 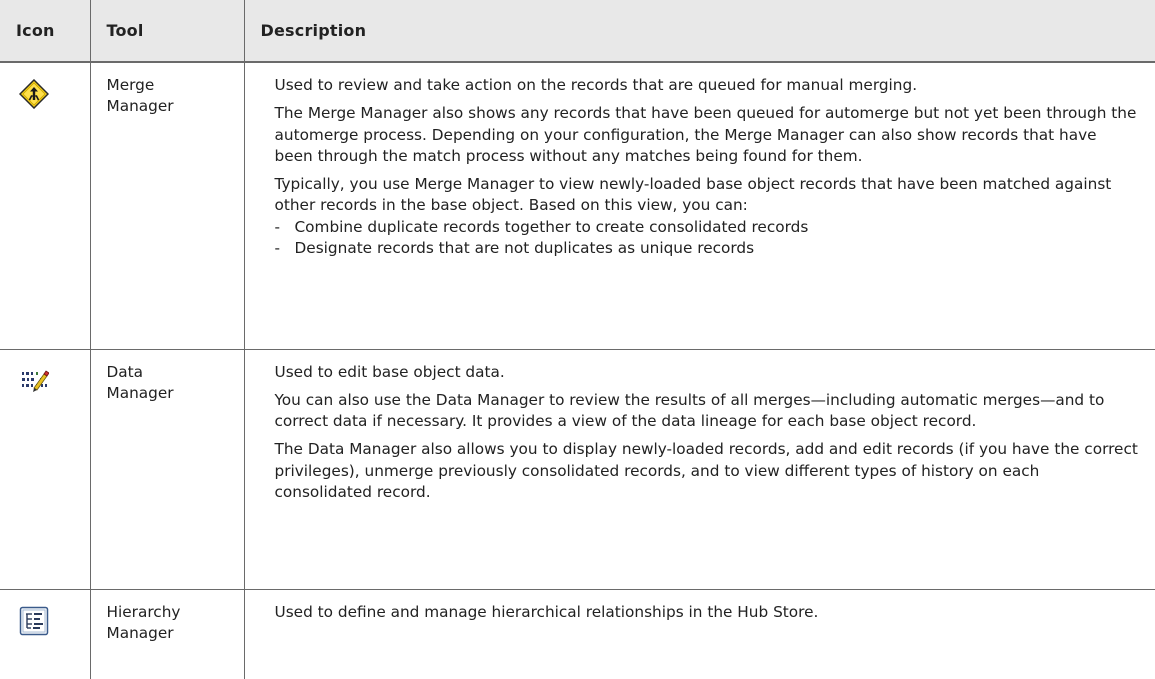 What do you see at coordinates (45, 31) in the screenshot?
I see `header-icon: Icon` at bounding box center [45, 31].